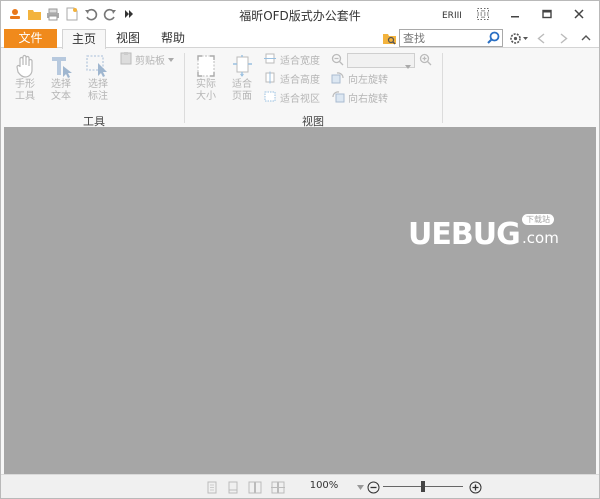 The width and height of the screenshot is (600, 499). What do you see at coordinates (270, 60) in the screenshot?
I see `fit-width-icon` at bounding box center [270, 60].